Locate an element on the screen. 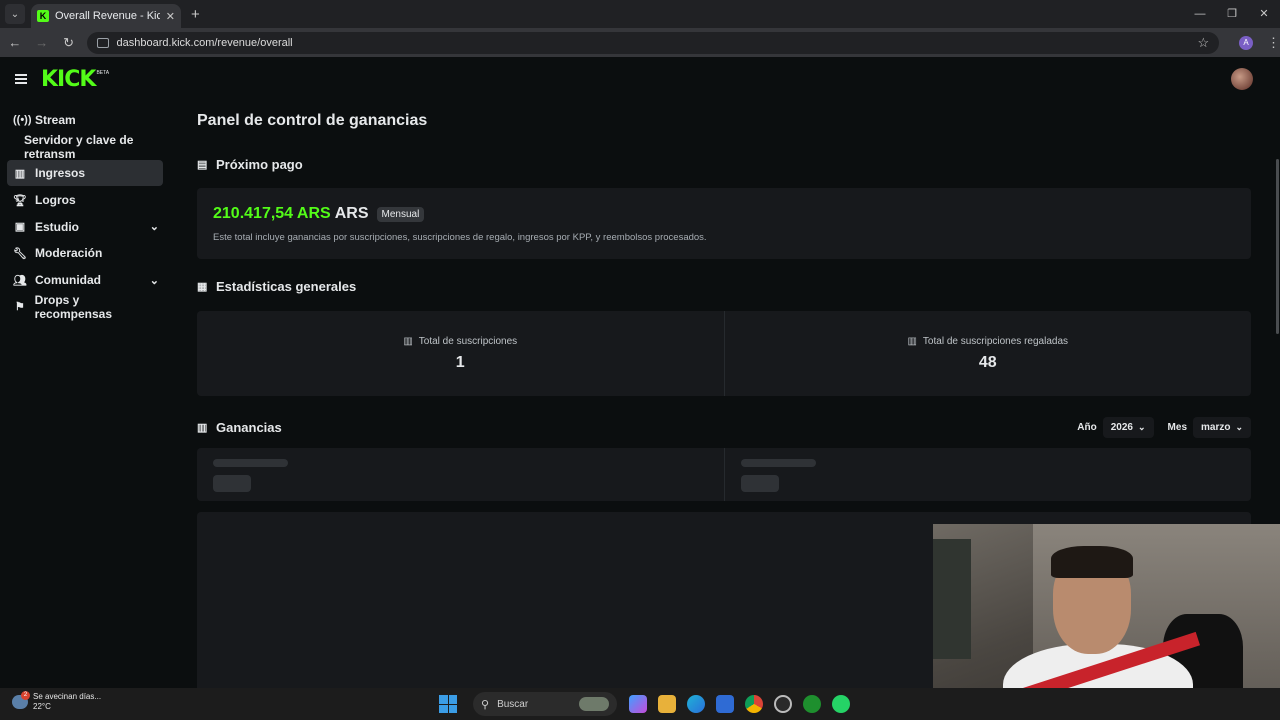 The height and width of the screenshot is (720, 1280). sidebar-item-label: Logros is located at coordinates (55, 200).